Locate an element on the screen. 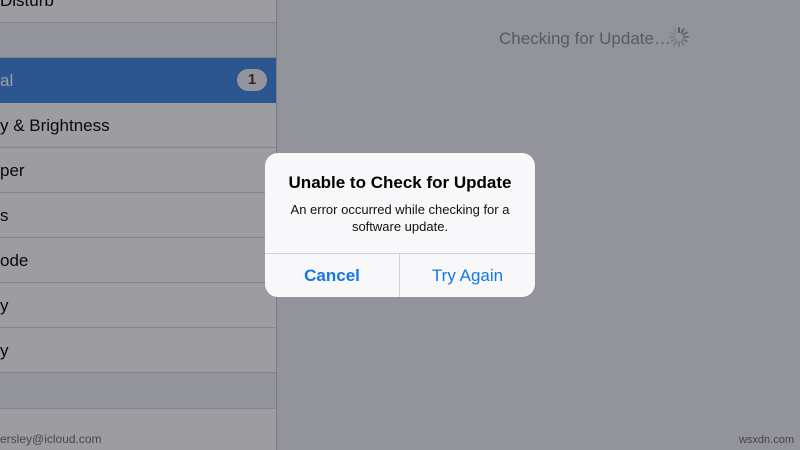 The height and width of the screenshot is (450, 800). alert-title: Unable to Check for Update is located at coordinates (400, 182).